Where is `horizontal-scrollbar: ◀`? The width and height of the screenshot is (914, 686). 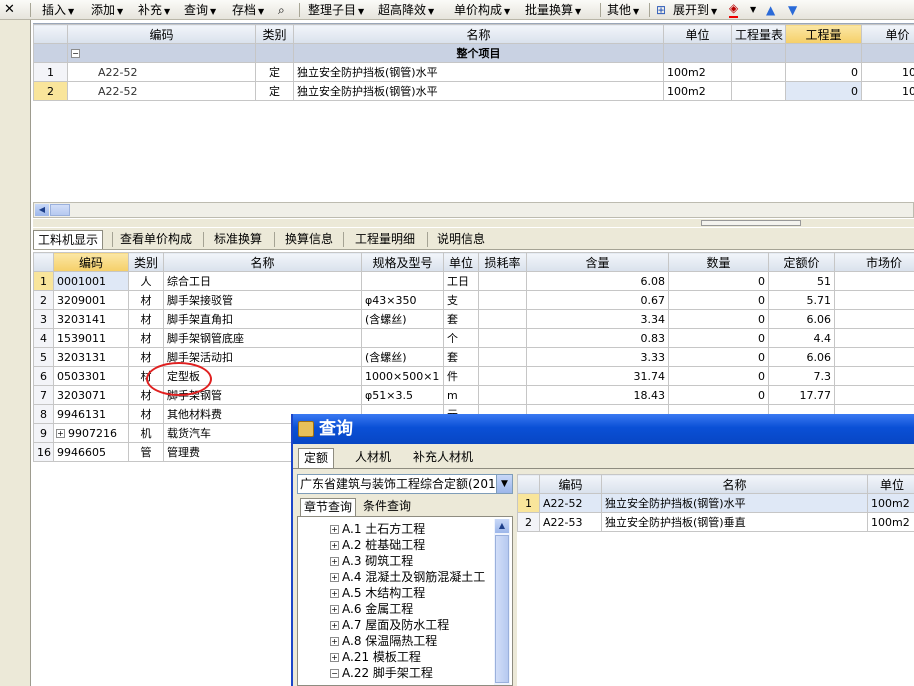 horizontal-scrollbar: ◀ is located at coordinates (473, 210).